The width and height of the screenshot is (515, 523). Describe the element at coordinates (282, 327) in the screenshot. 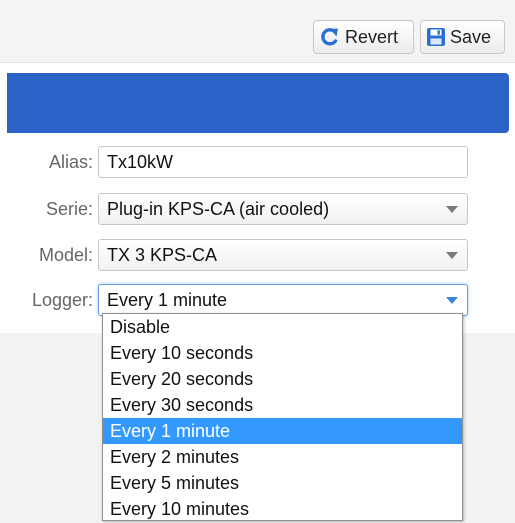

I see `logger-option: Disable` at that location.